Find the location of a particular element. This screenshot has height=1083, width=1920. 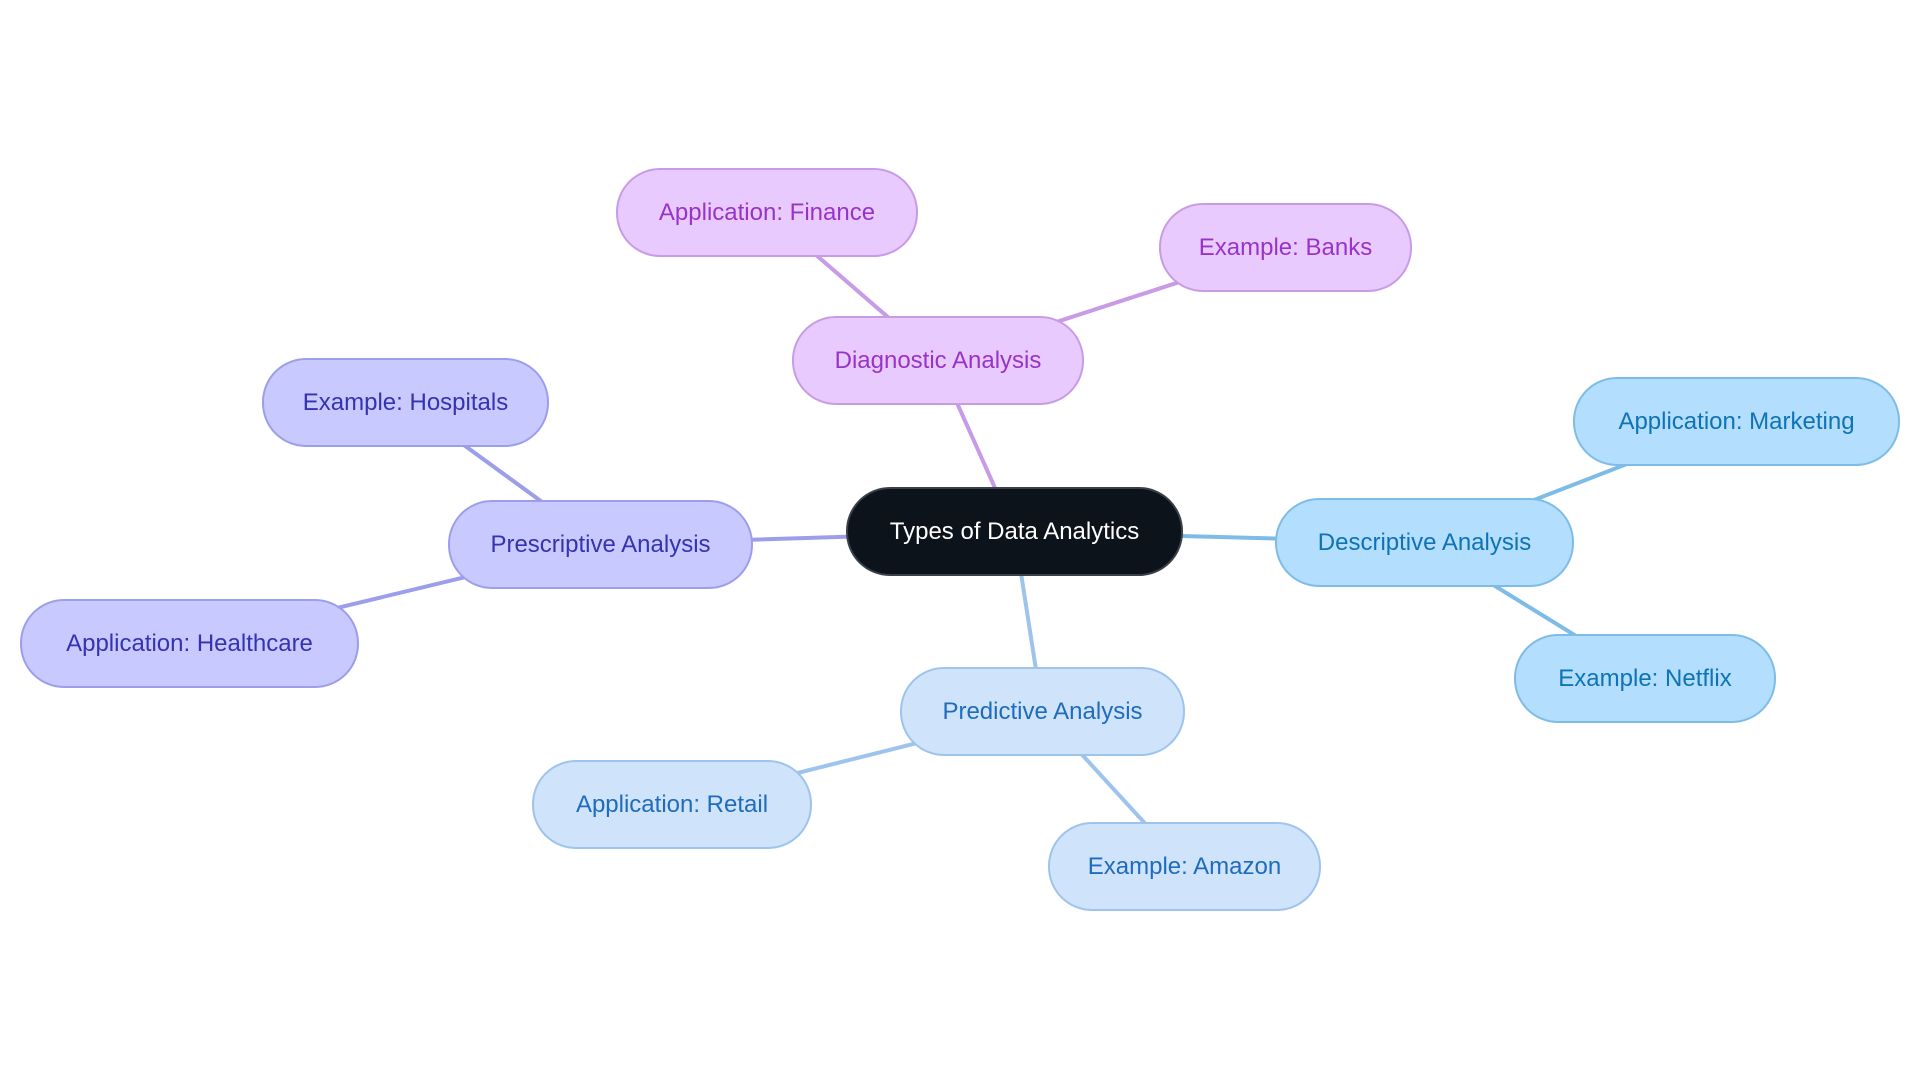

predictive-analysis-label: Predictive Analysis is located at coordinates (1042, 711).